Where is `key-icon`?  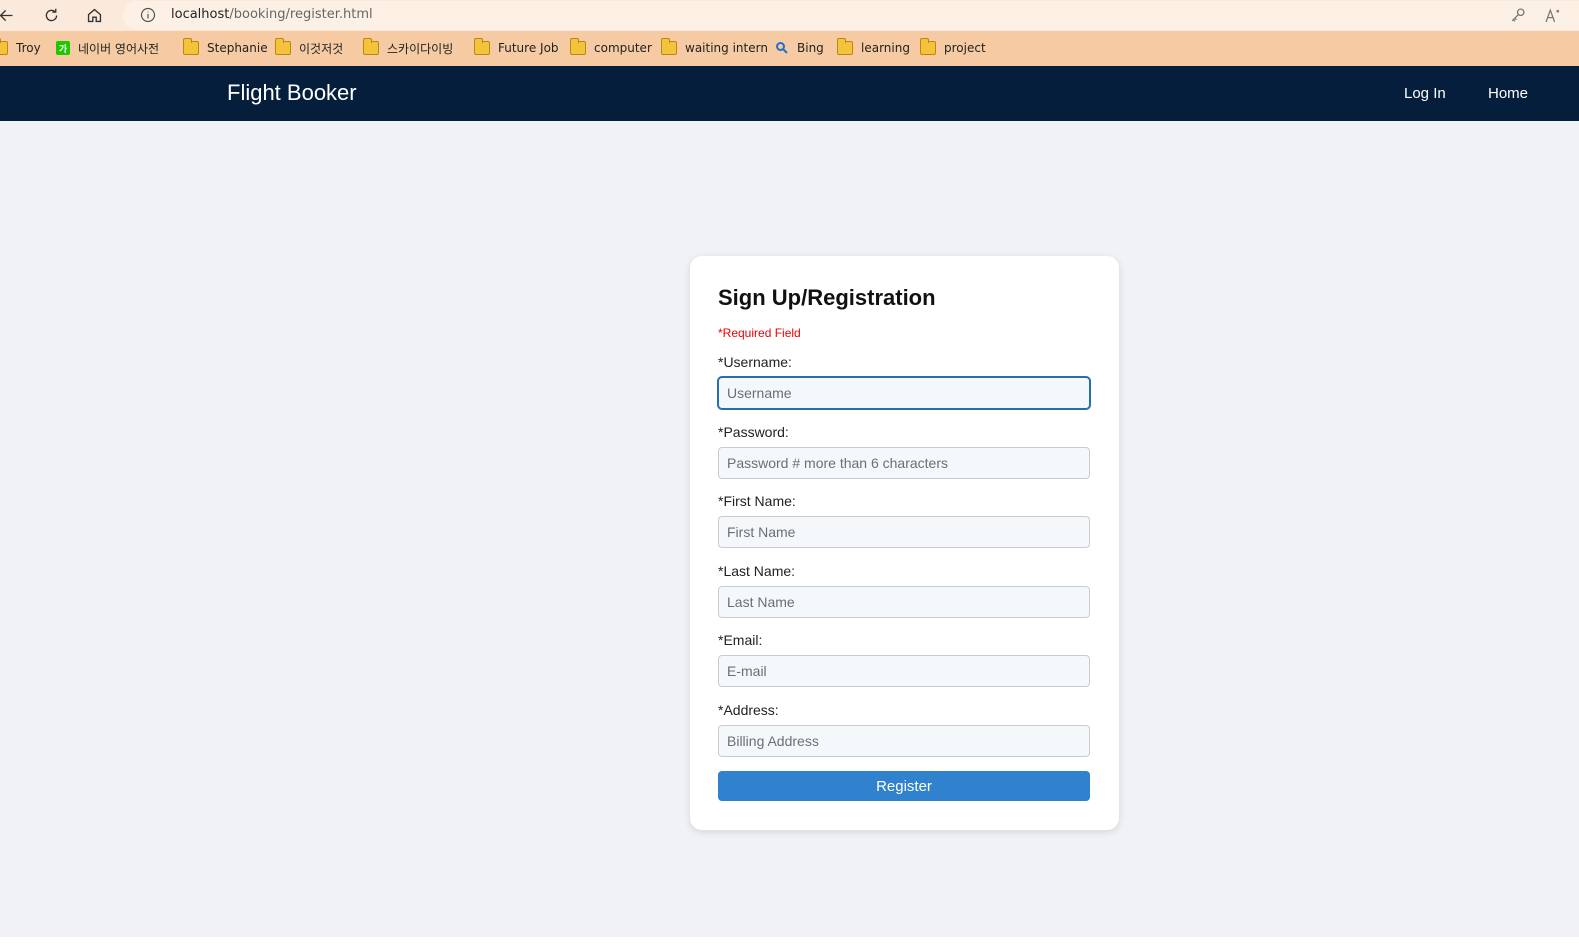
key-icon is located at coordinates (1517, 15).